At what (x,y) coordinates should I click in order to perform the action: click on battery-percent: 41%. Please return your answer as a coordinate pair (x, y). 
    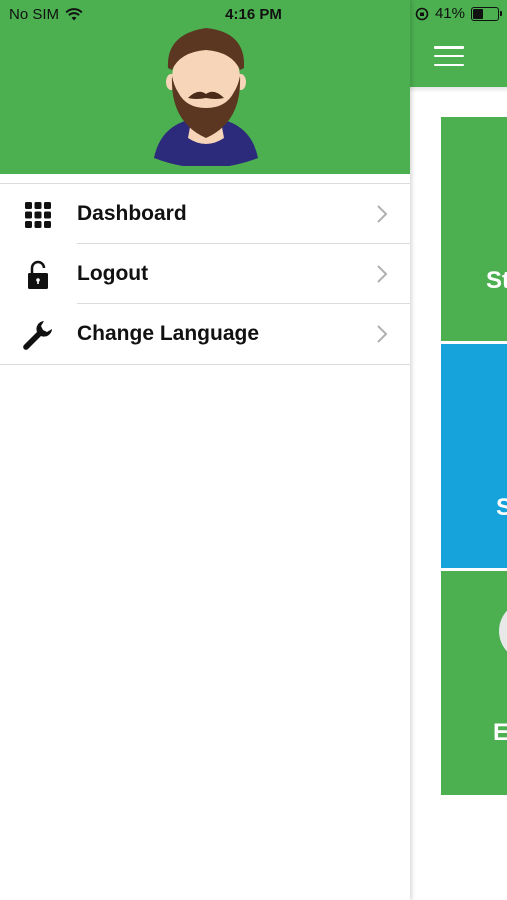
    Looking at the image, I should click on (449, 13).